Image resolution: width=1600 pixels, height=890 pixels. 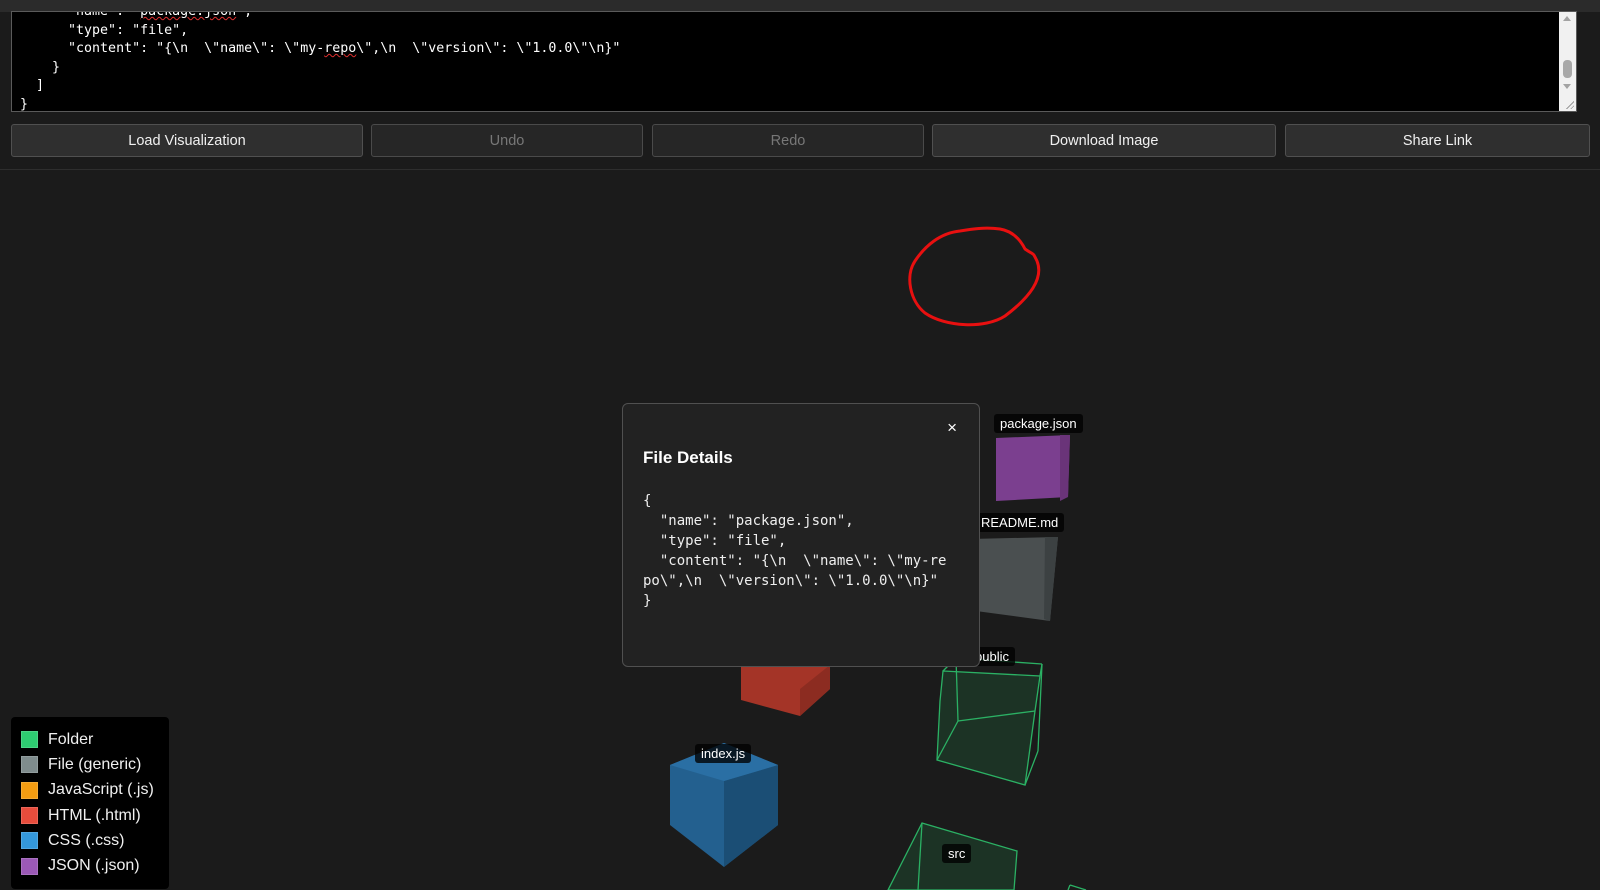 I want to click on legend-item: HTML (.html), so click(x=95, y=815).